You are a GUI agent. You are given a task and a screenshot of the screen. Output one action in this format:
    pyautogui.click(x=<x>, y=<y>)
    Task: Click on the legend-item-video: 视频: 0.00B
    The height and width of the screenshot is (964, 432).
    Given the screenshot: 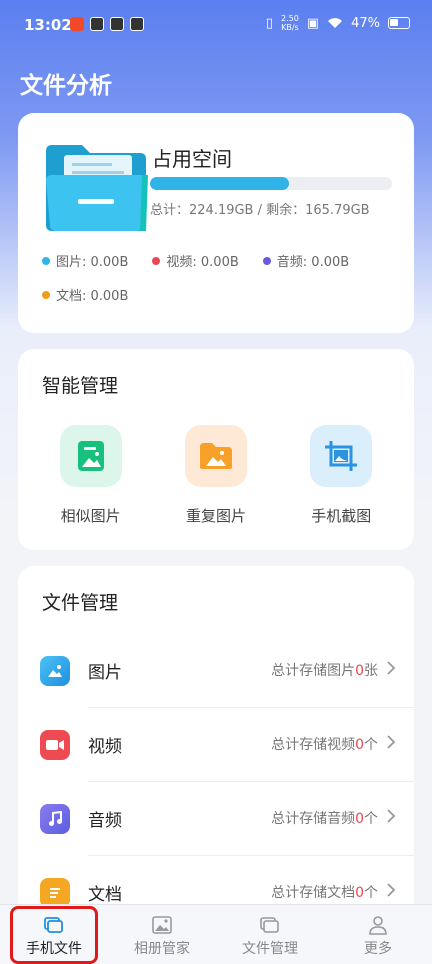 What is the action you would take?
    pyautogui.click(x=195, y=260)
    